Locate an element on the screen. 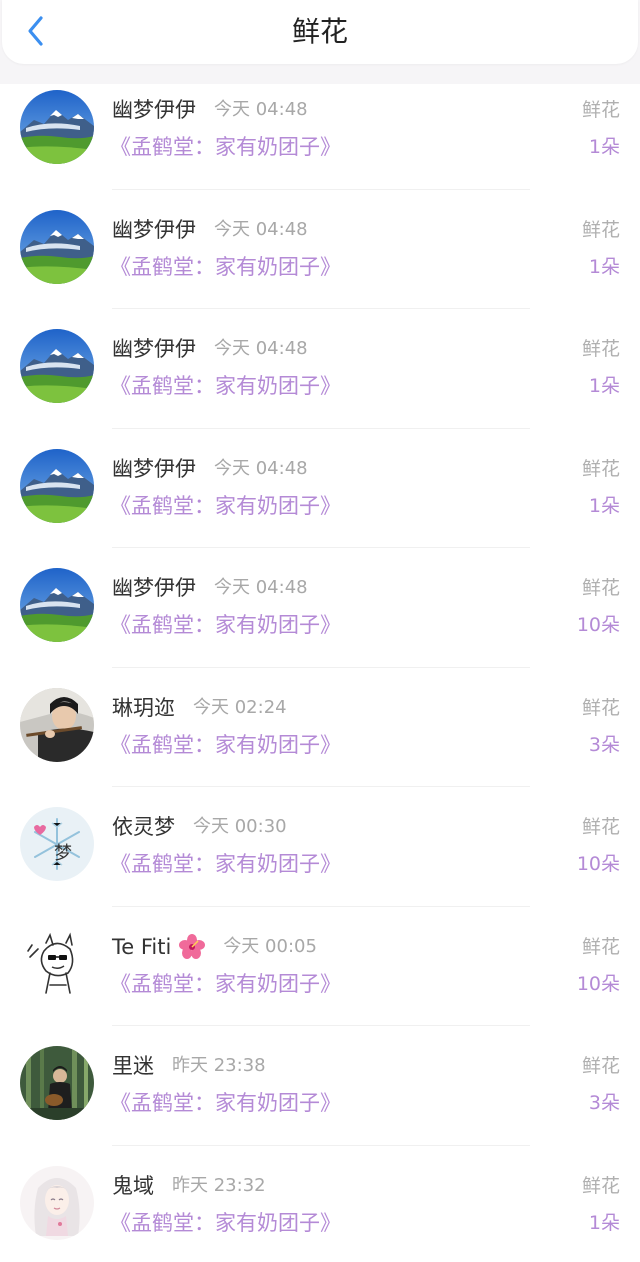  user-info-line: 依灵梦 今天 00:30 is located at coordinates (199, 827).